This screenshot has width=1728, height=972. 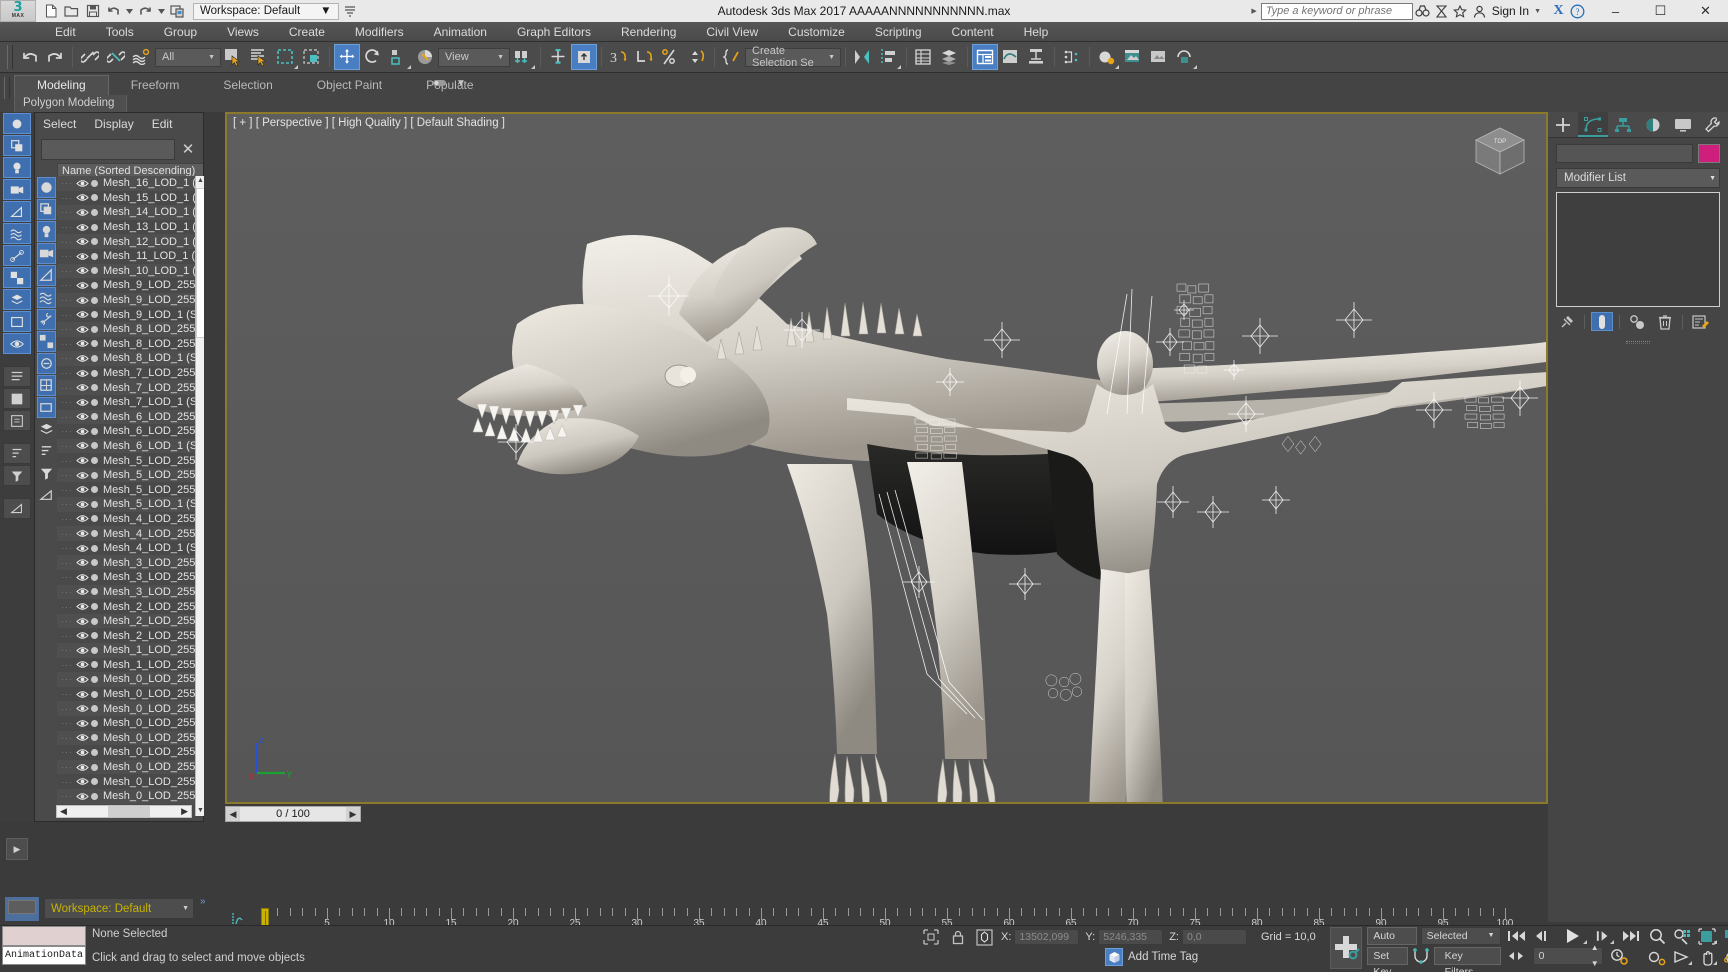 I want to click on menu-item-edit: Edit, so click(x=65, y=32).